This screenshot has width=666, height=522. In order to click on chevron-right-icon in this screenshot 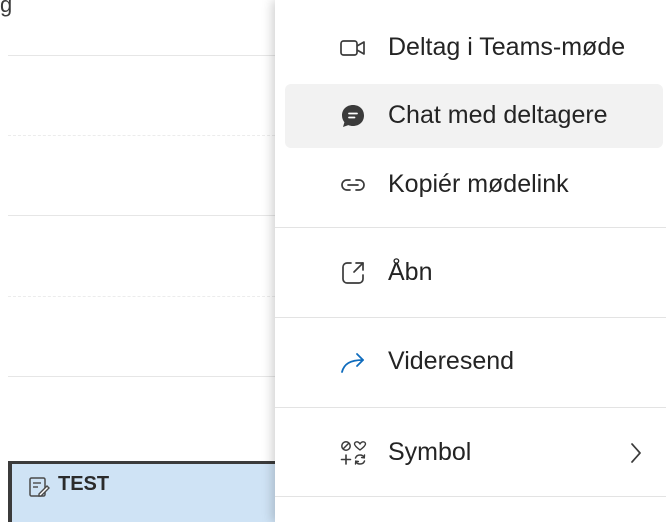, I will do `click(636, 453)`.